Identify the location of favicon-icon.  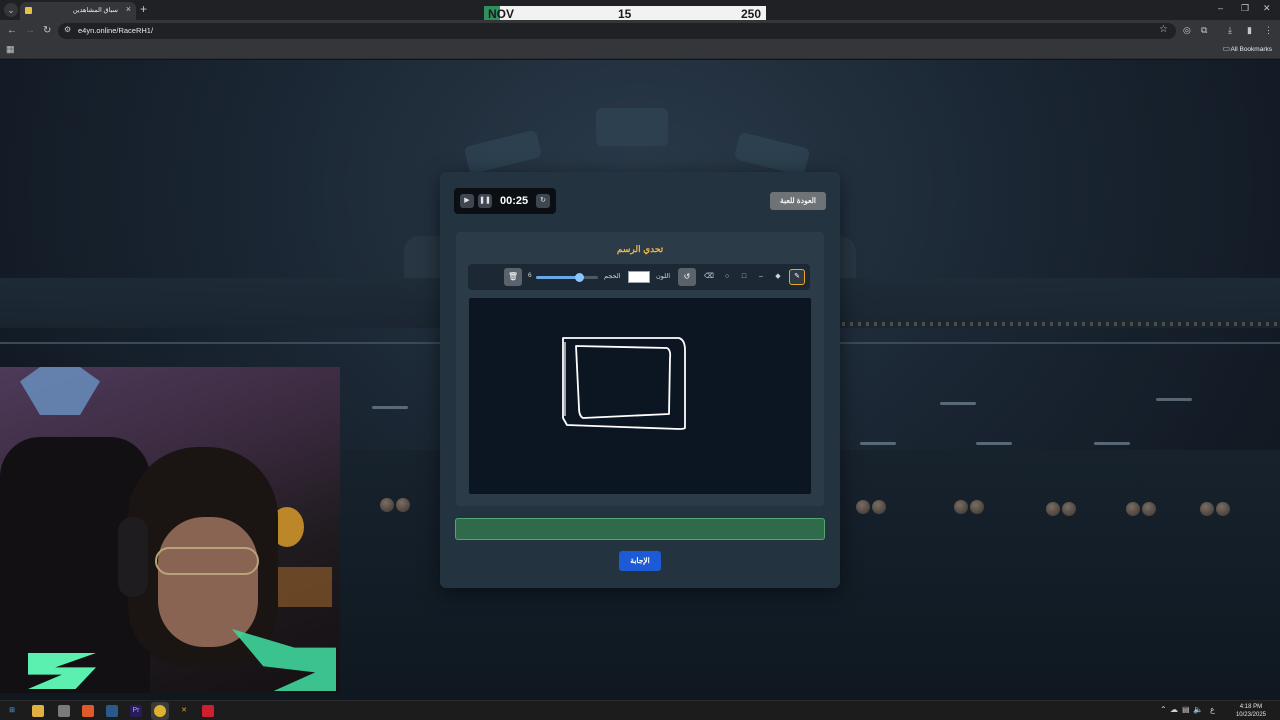
(28, 10).